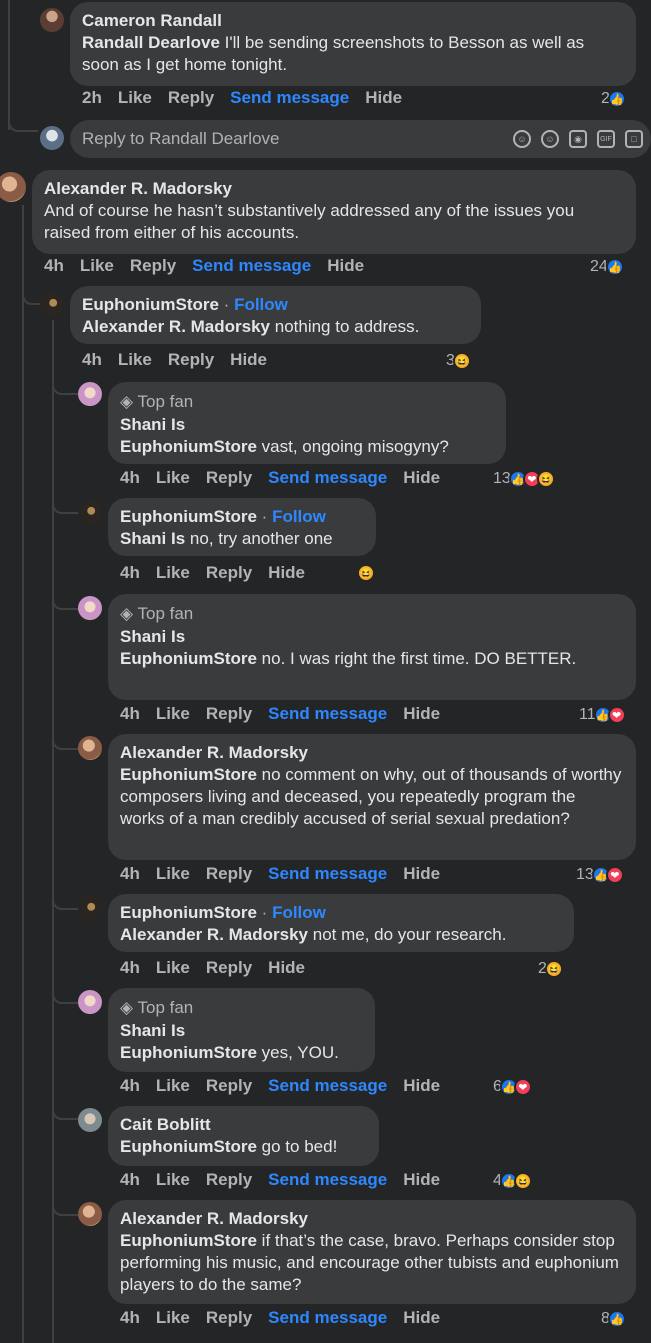 The image size is (651, 1343). Describe the element at coordinates (578, 139) in the screenshot. I see `camera-icon: ◉` at that location.